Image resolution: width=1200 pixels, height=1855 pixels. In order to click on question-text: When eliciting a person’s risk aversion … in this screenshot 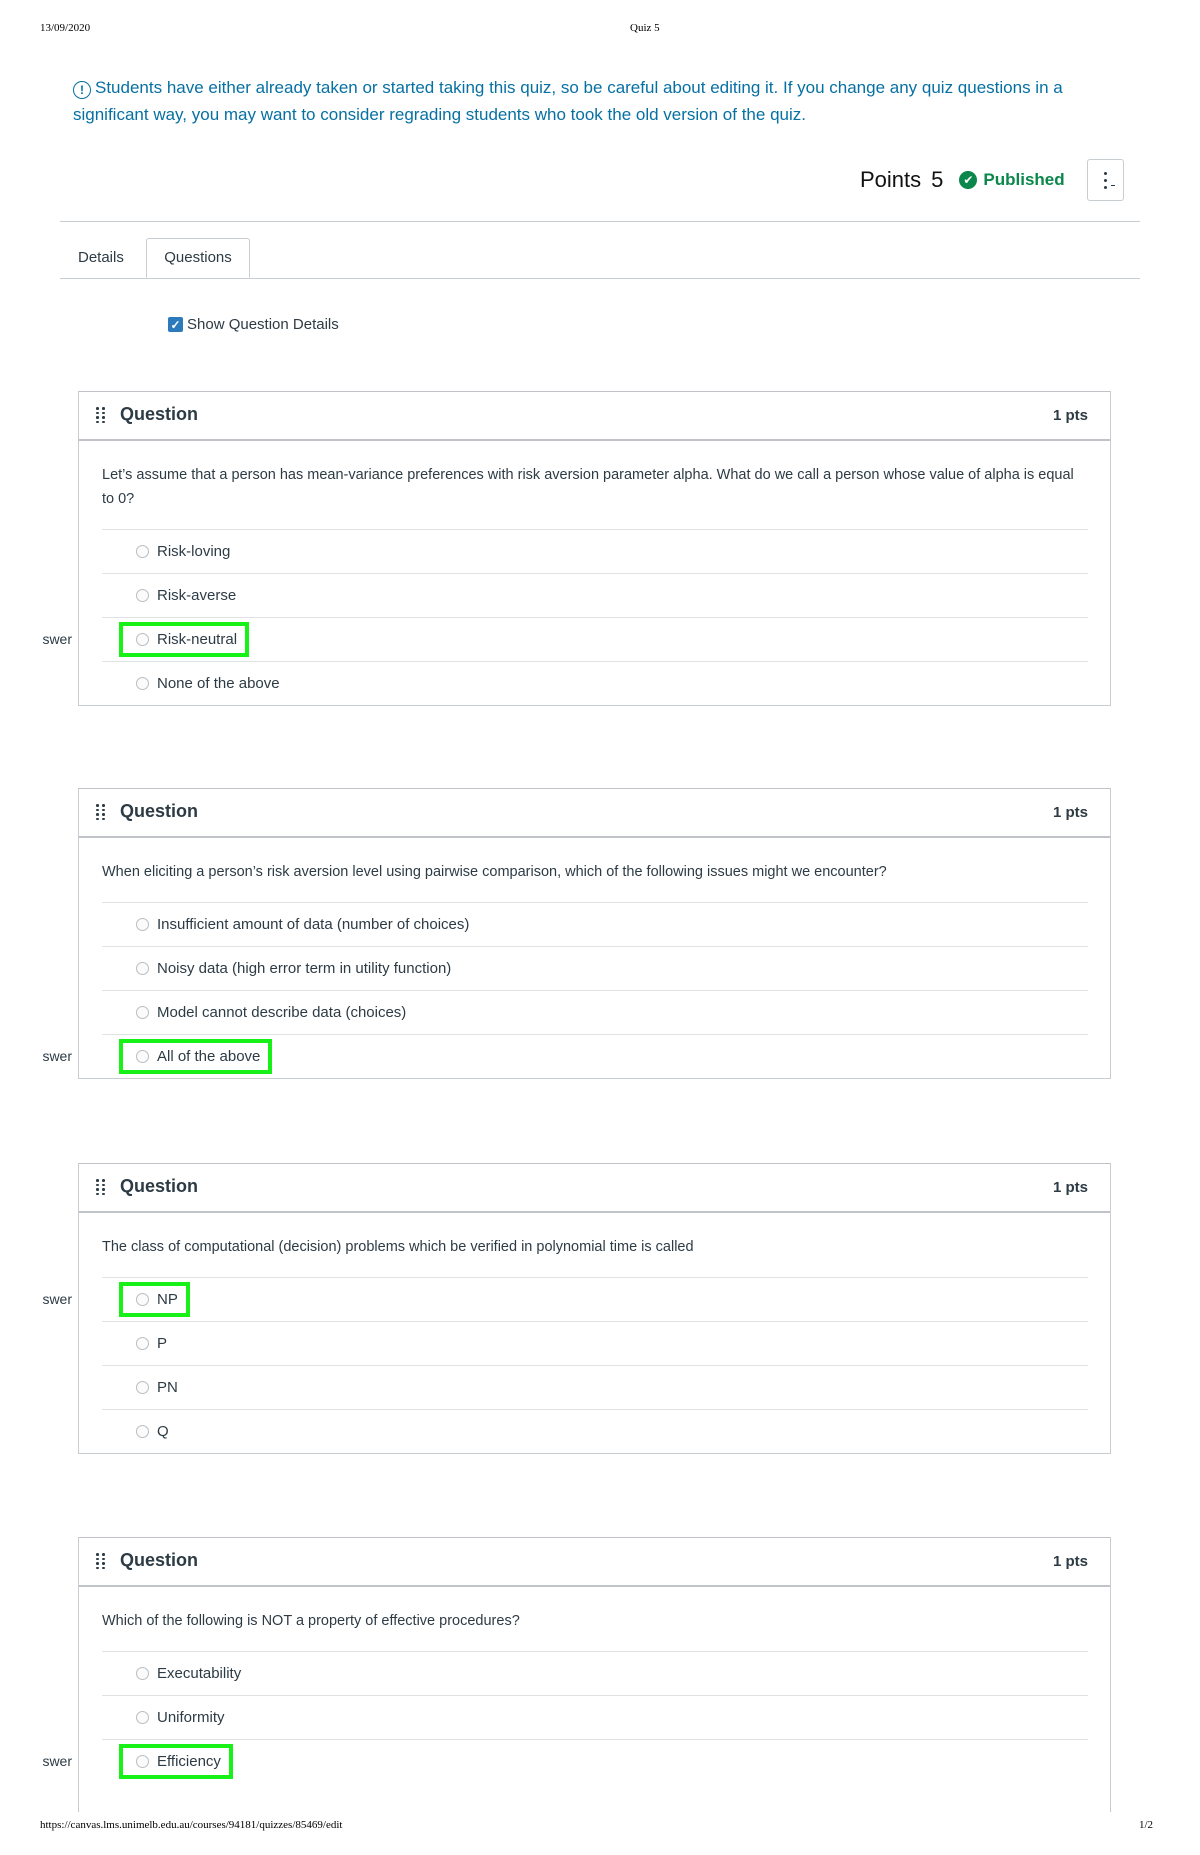, I will do `click(595, 870)`.